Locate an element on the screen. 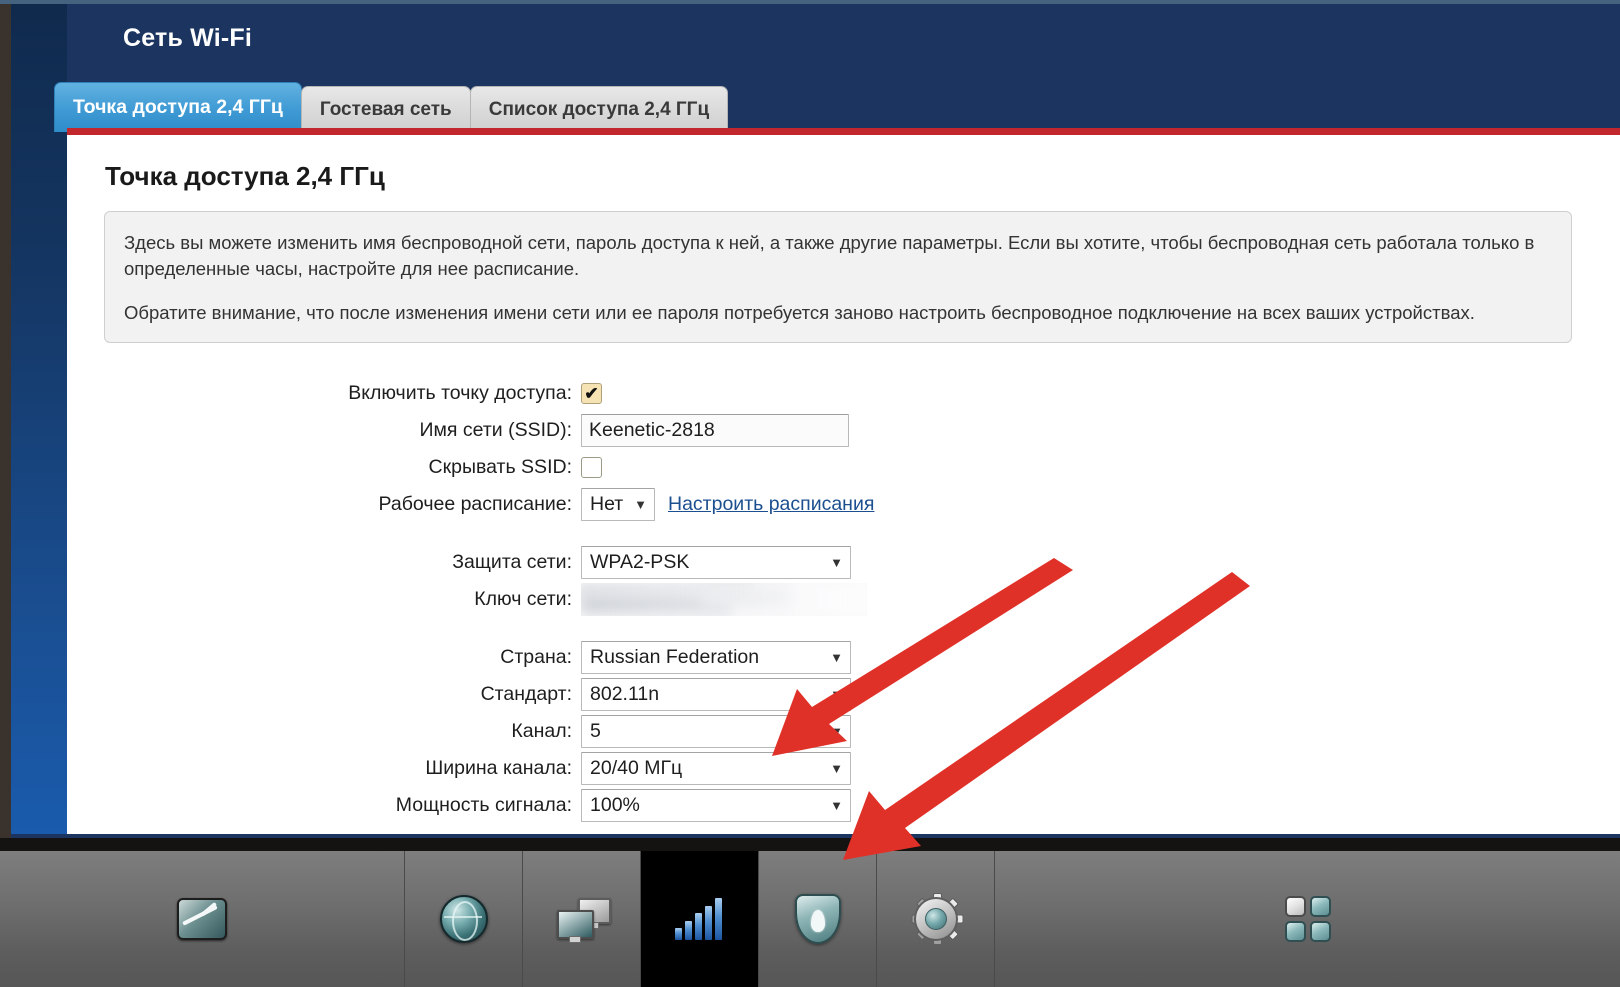  row-enable-ap: Включить точку доступа: ✔ is located at coordinates (852, 393).